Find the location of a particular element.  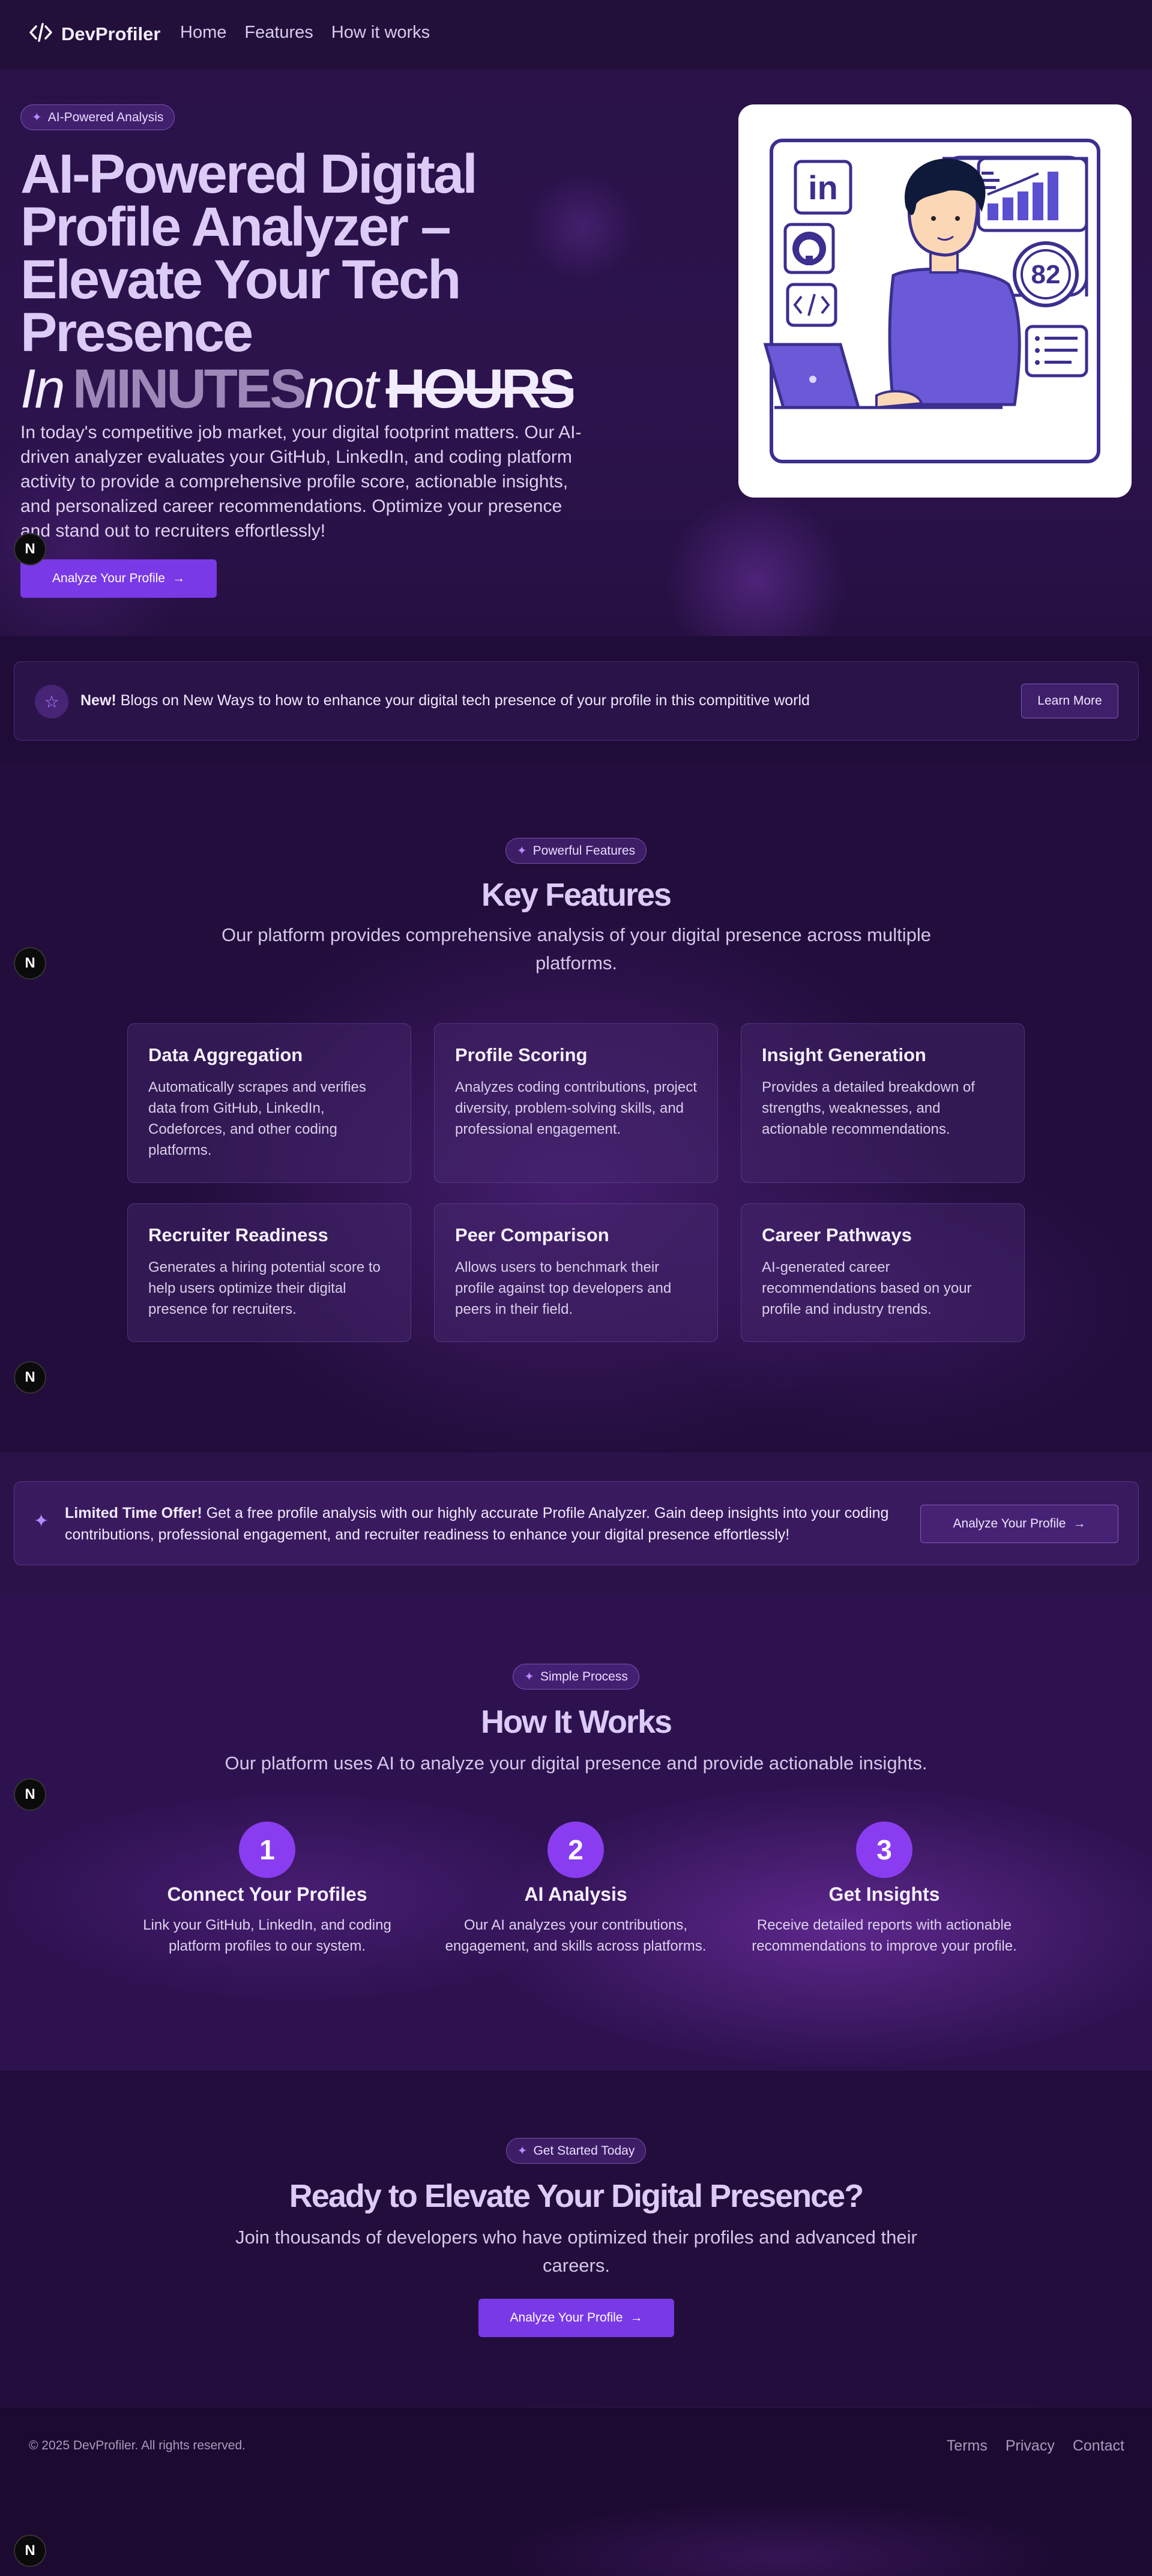

hero-badge-label: AI-Powered Analysis is located at coordinates (105, 117).